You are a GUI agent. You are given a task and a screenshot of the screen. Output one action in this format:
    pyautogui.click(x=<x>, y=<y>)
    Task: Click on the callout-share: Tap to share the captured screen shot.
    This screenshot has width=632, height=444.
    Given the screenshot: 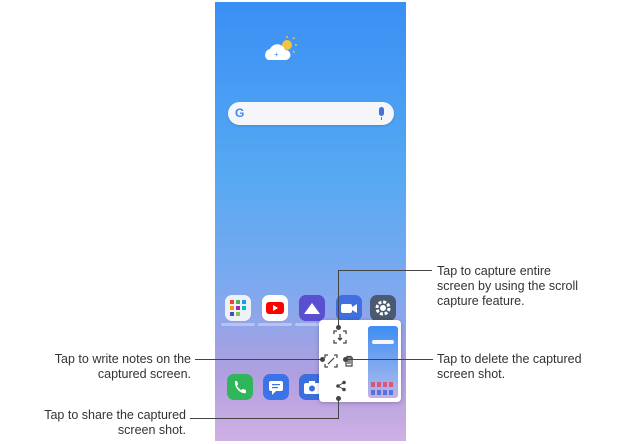 What is the action you would take?
    pyautogui.click(x=115, y=422)
    